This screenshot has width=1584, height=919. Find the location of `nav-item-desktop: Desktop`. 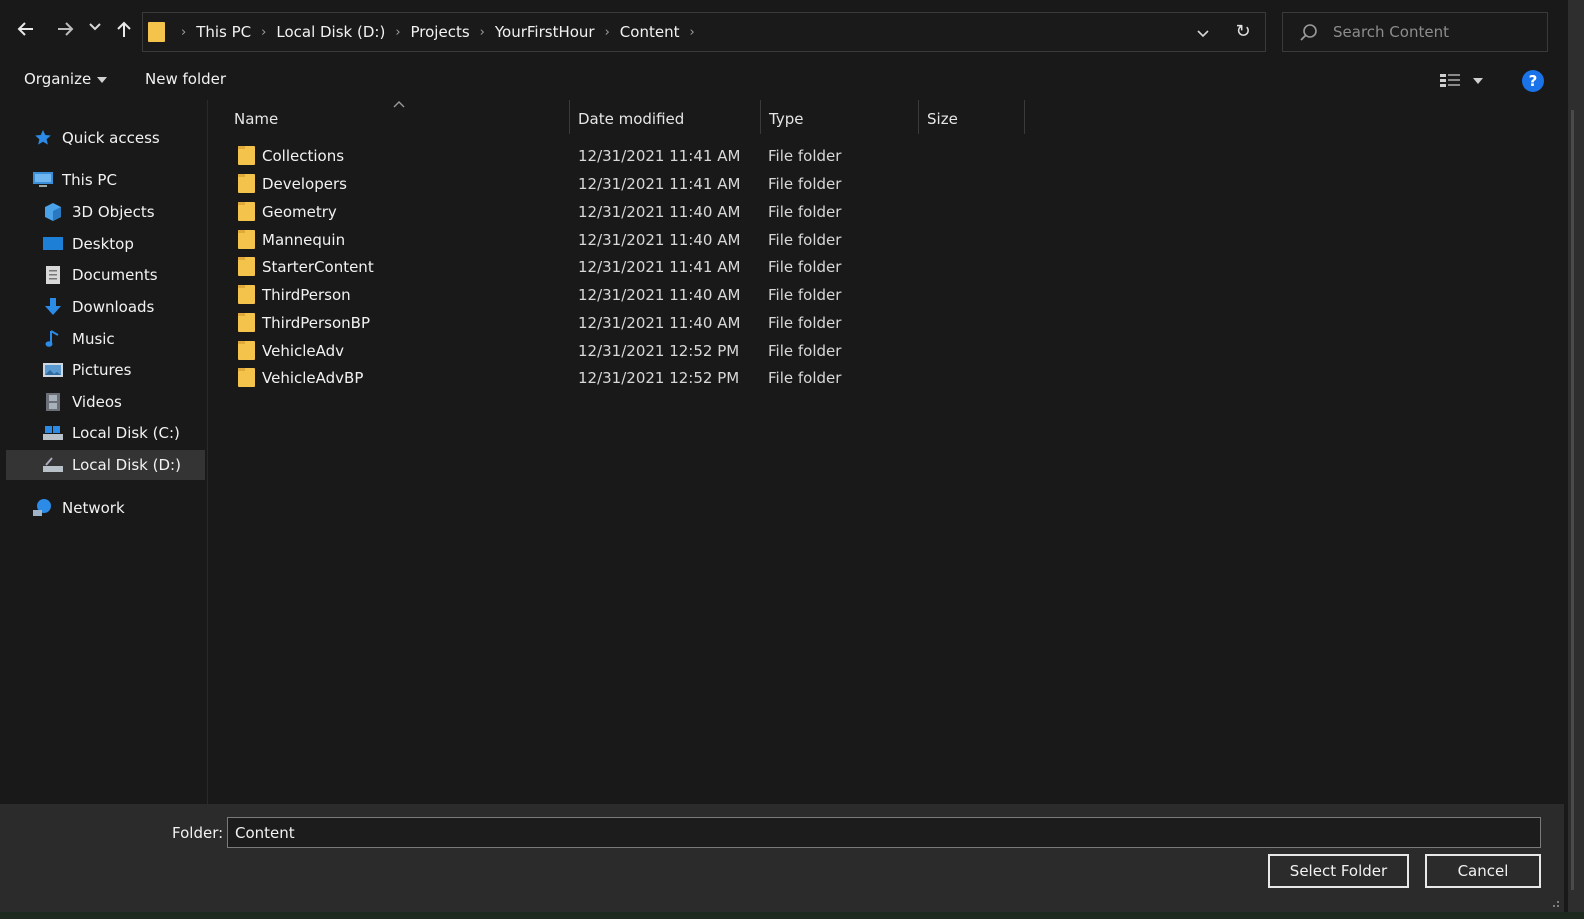

nav-item-desktop: Desktop is located at coordinates (88, 244).